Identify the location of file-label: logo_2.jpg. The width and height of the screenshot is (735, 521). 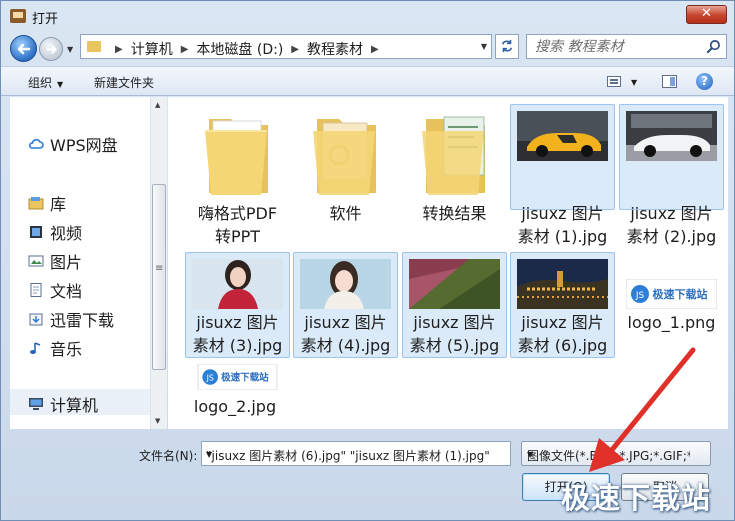
(235, 406).